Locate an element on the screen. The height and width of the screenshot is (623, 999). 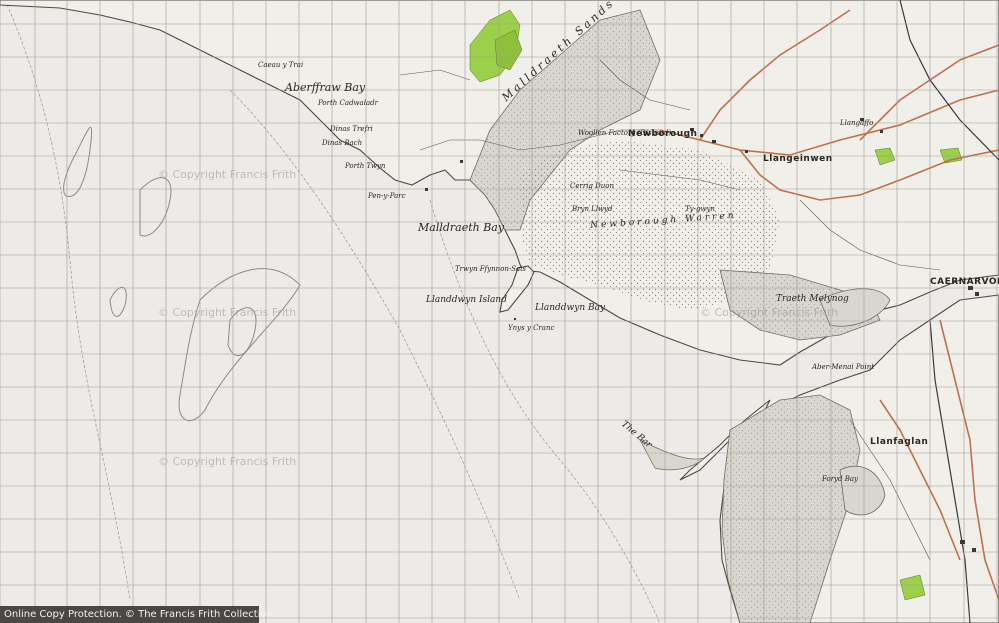
label-woollen-factory: Woollen Factory (Disused) is located at coordinates (625, 133).